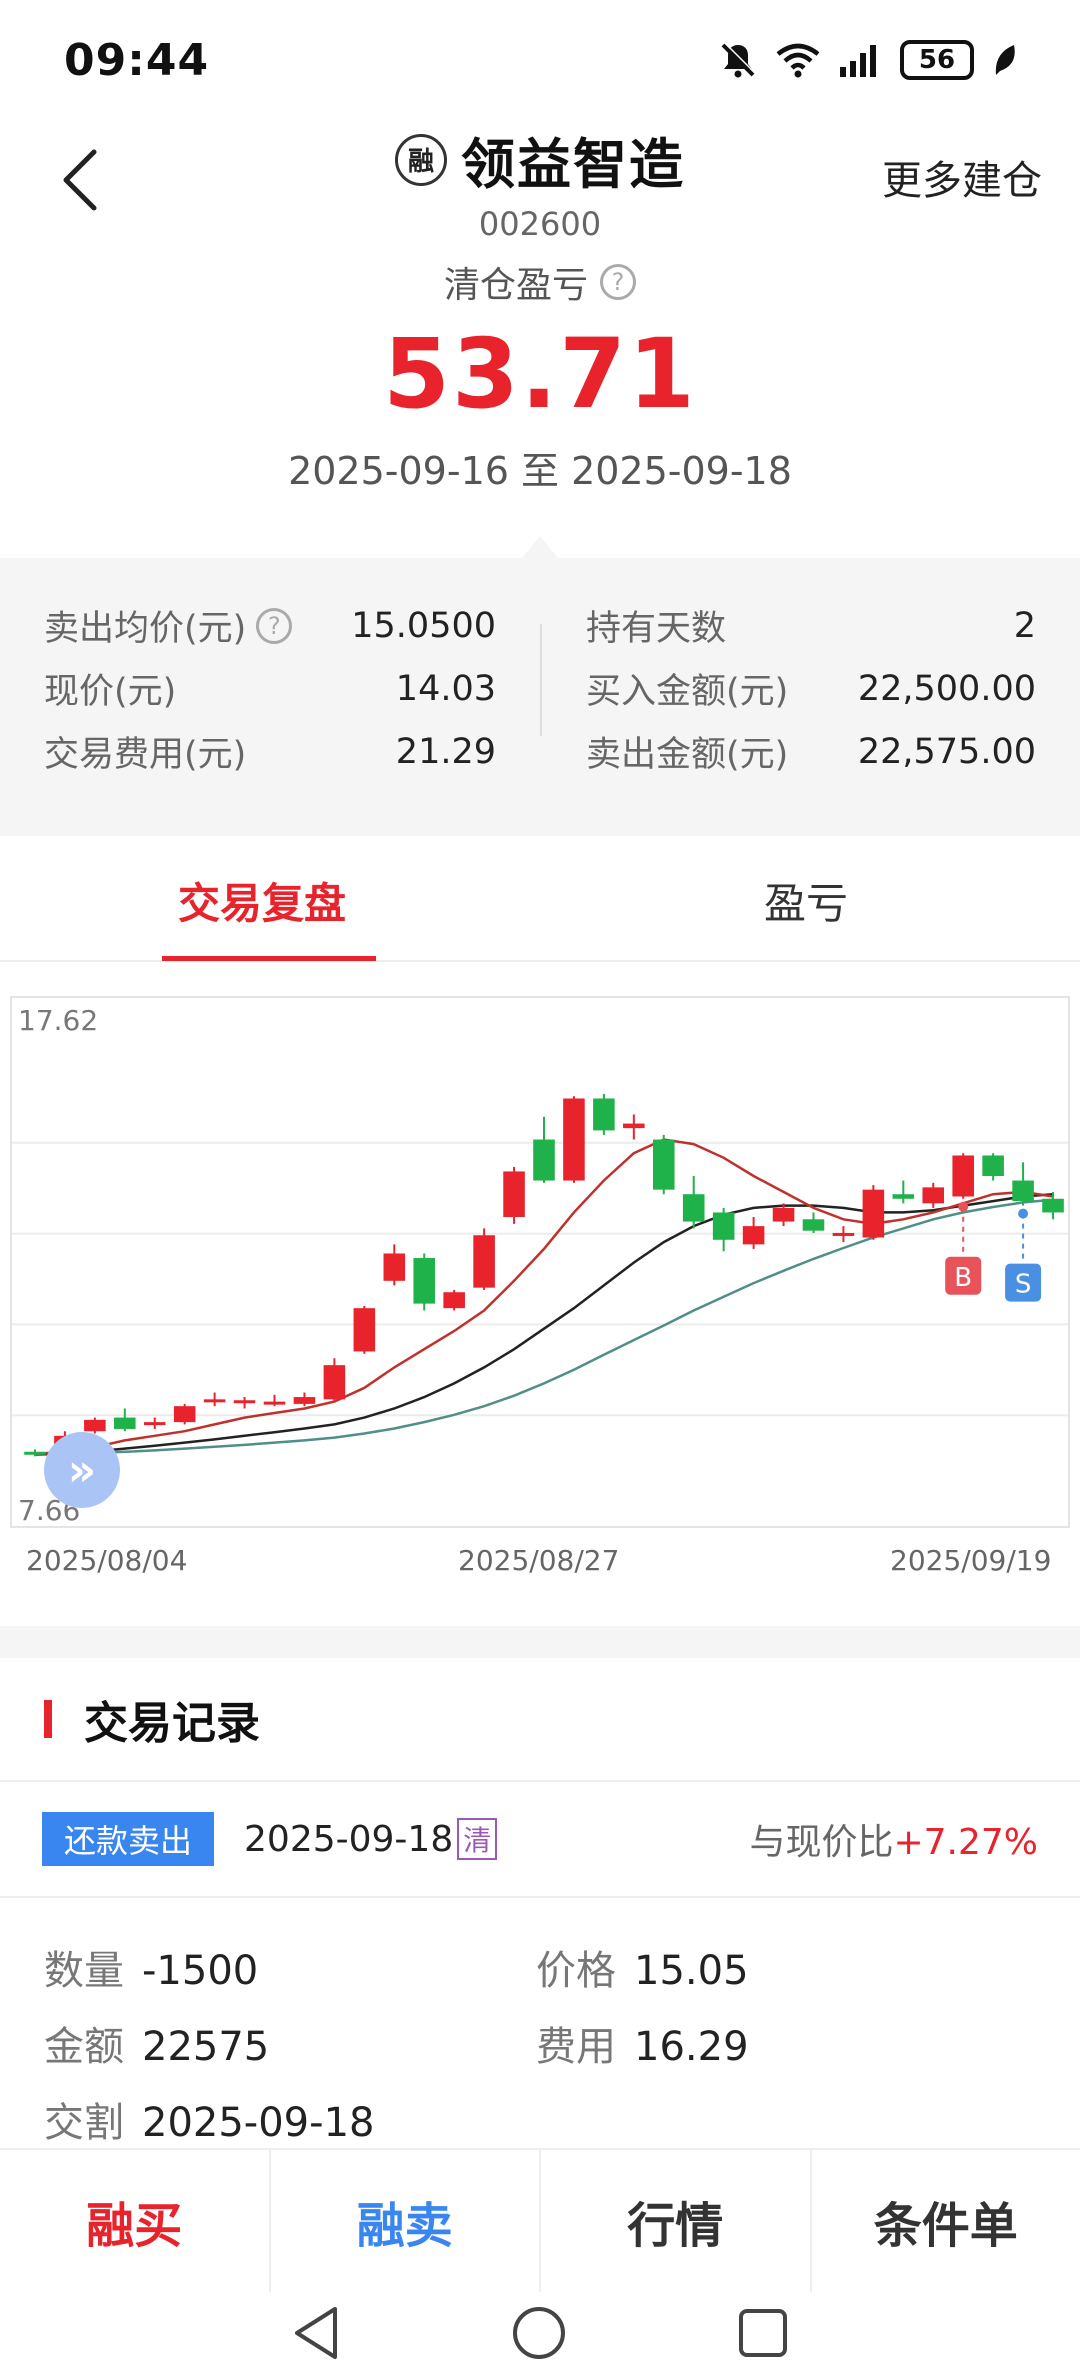  I want to click on title-accent-bar, so click(48, 1719).